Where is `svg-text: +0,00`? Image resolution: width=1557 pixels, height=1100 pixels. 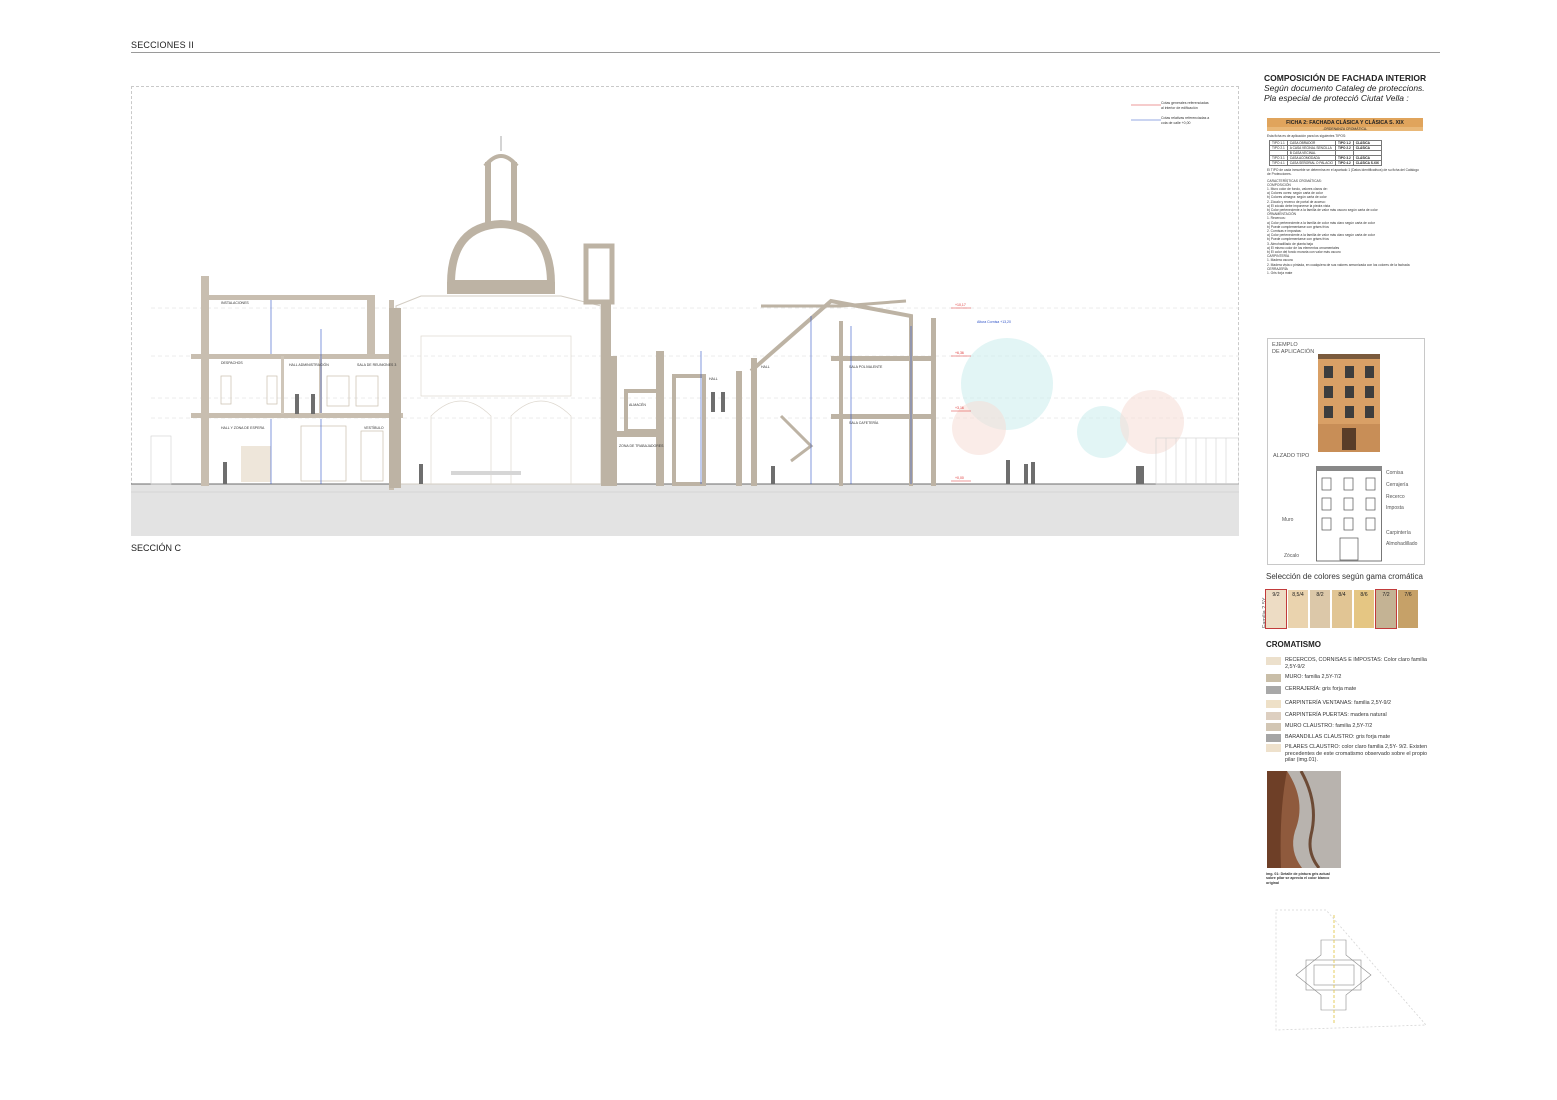
svg-text: +0,00 is located at coordinates (959, 478).